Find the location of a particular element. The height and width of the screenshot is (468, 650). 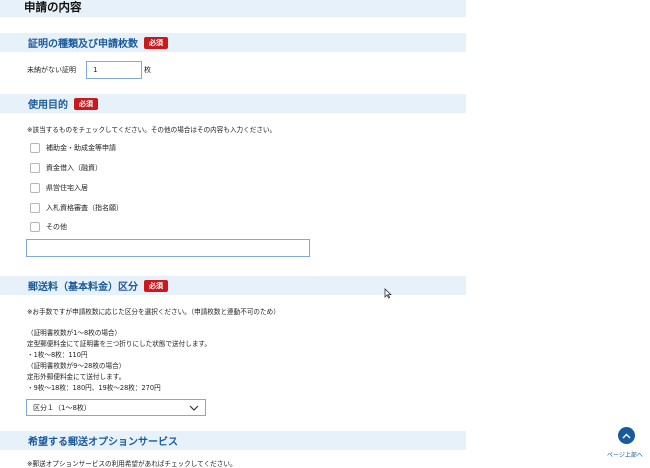

postage-select: 区分１（1～8枚） is located at coordinates (116, 407).